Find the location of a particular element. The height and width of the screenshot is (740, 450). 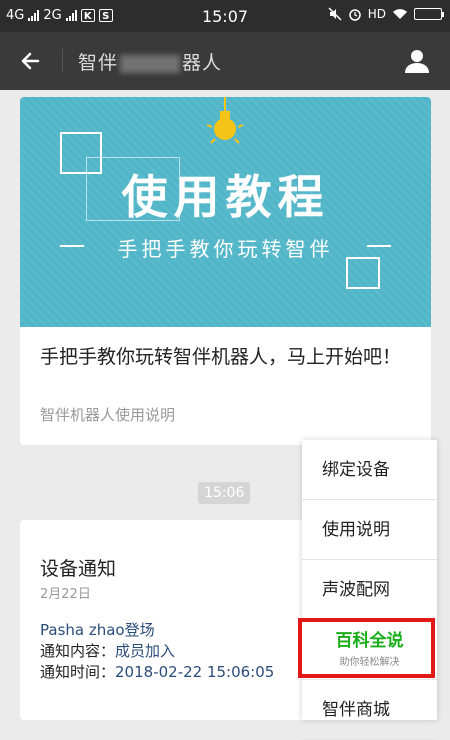

notice-time-row: 通知时间：2018-02-22 15:06:05 is located at coordinates (157, 671).